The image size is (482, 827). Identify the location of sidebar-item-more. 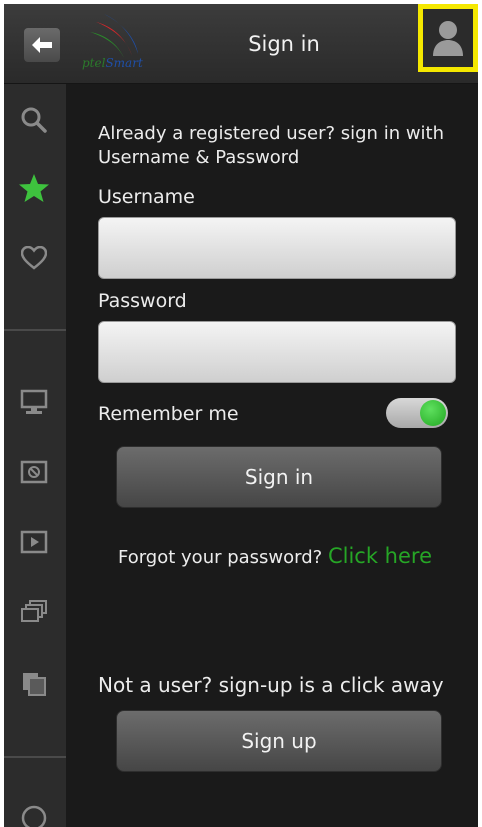
(34, 814).